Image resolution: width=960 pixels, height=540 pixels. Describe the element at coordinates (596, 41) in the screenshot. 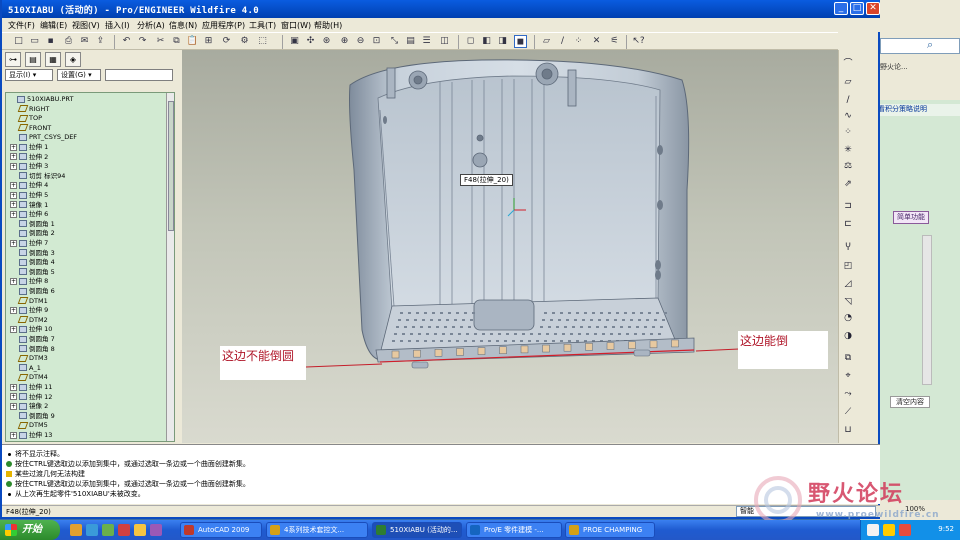

I see `coordinate-systems-icon: ✕` at that location.